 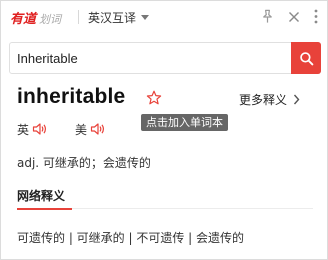 I want to click on youdao-logo: 有道 划词, so click(x=36, y=17).